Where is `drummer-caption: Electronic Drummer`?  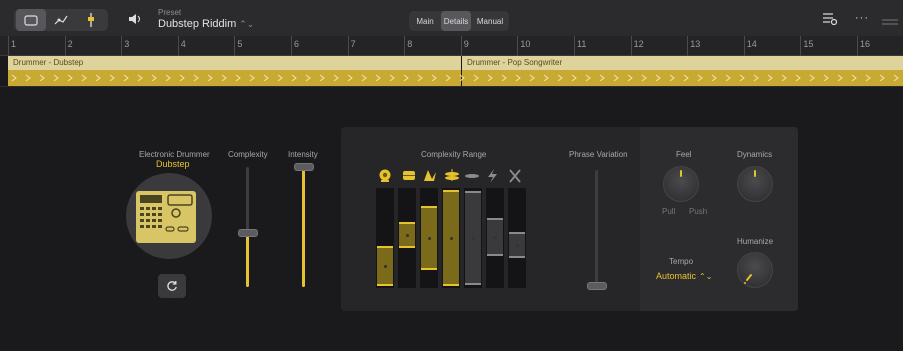
drummer-caption: Electronic Drummer is located at coordinates (174, 154).